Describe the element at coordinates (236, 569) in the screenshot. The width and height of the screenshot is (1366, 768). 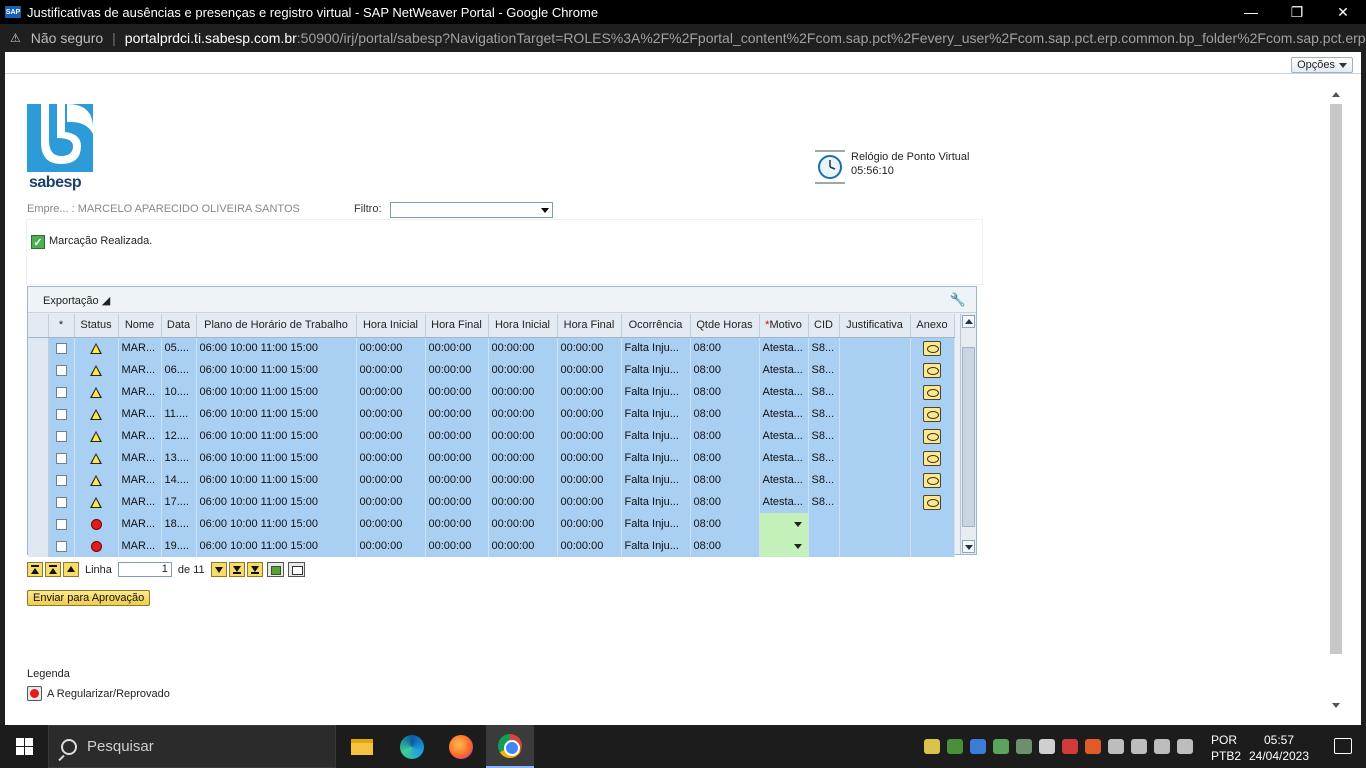
I see `next-page-button` at that location.